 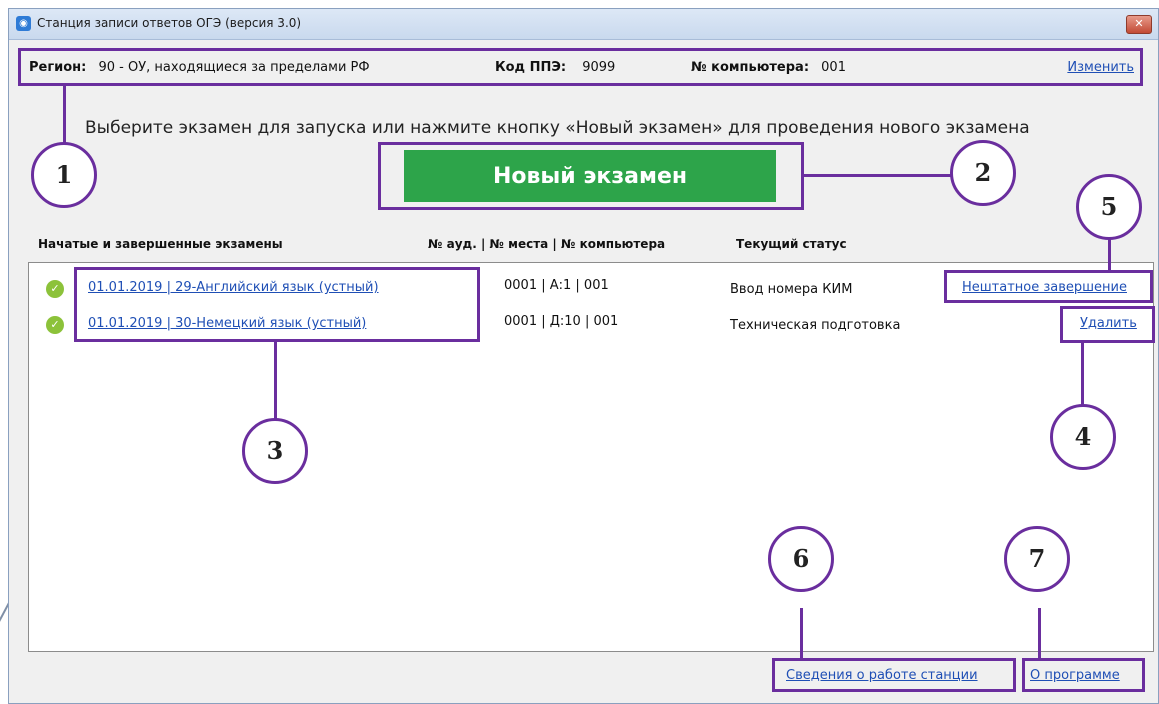 What do you see at coordinates (1075, 675) in the screenshot?
I see `about-link: О программе` at bounding box center [1075, 675].